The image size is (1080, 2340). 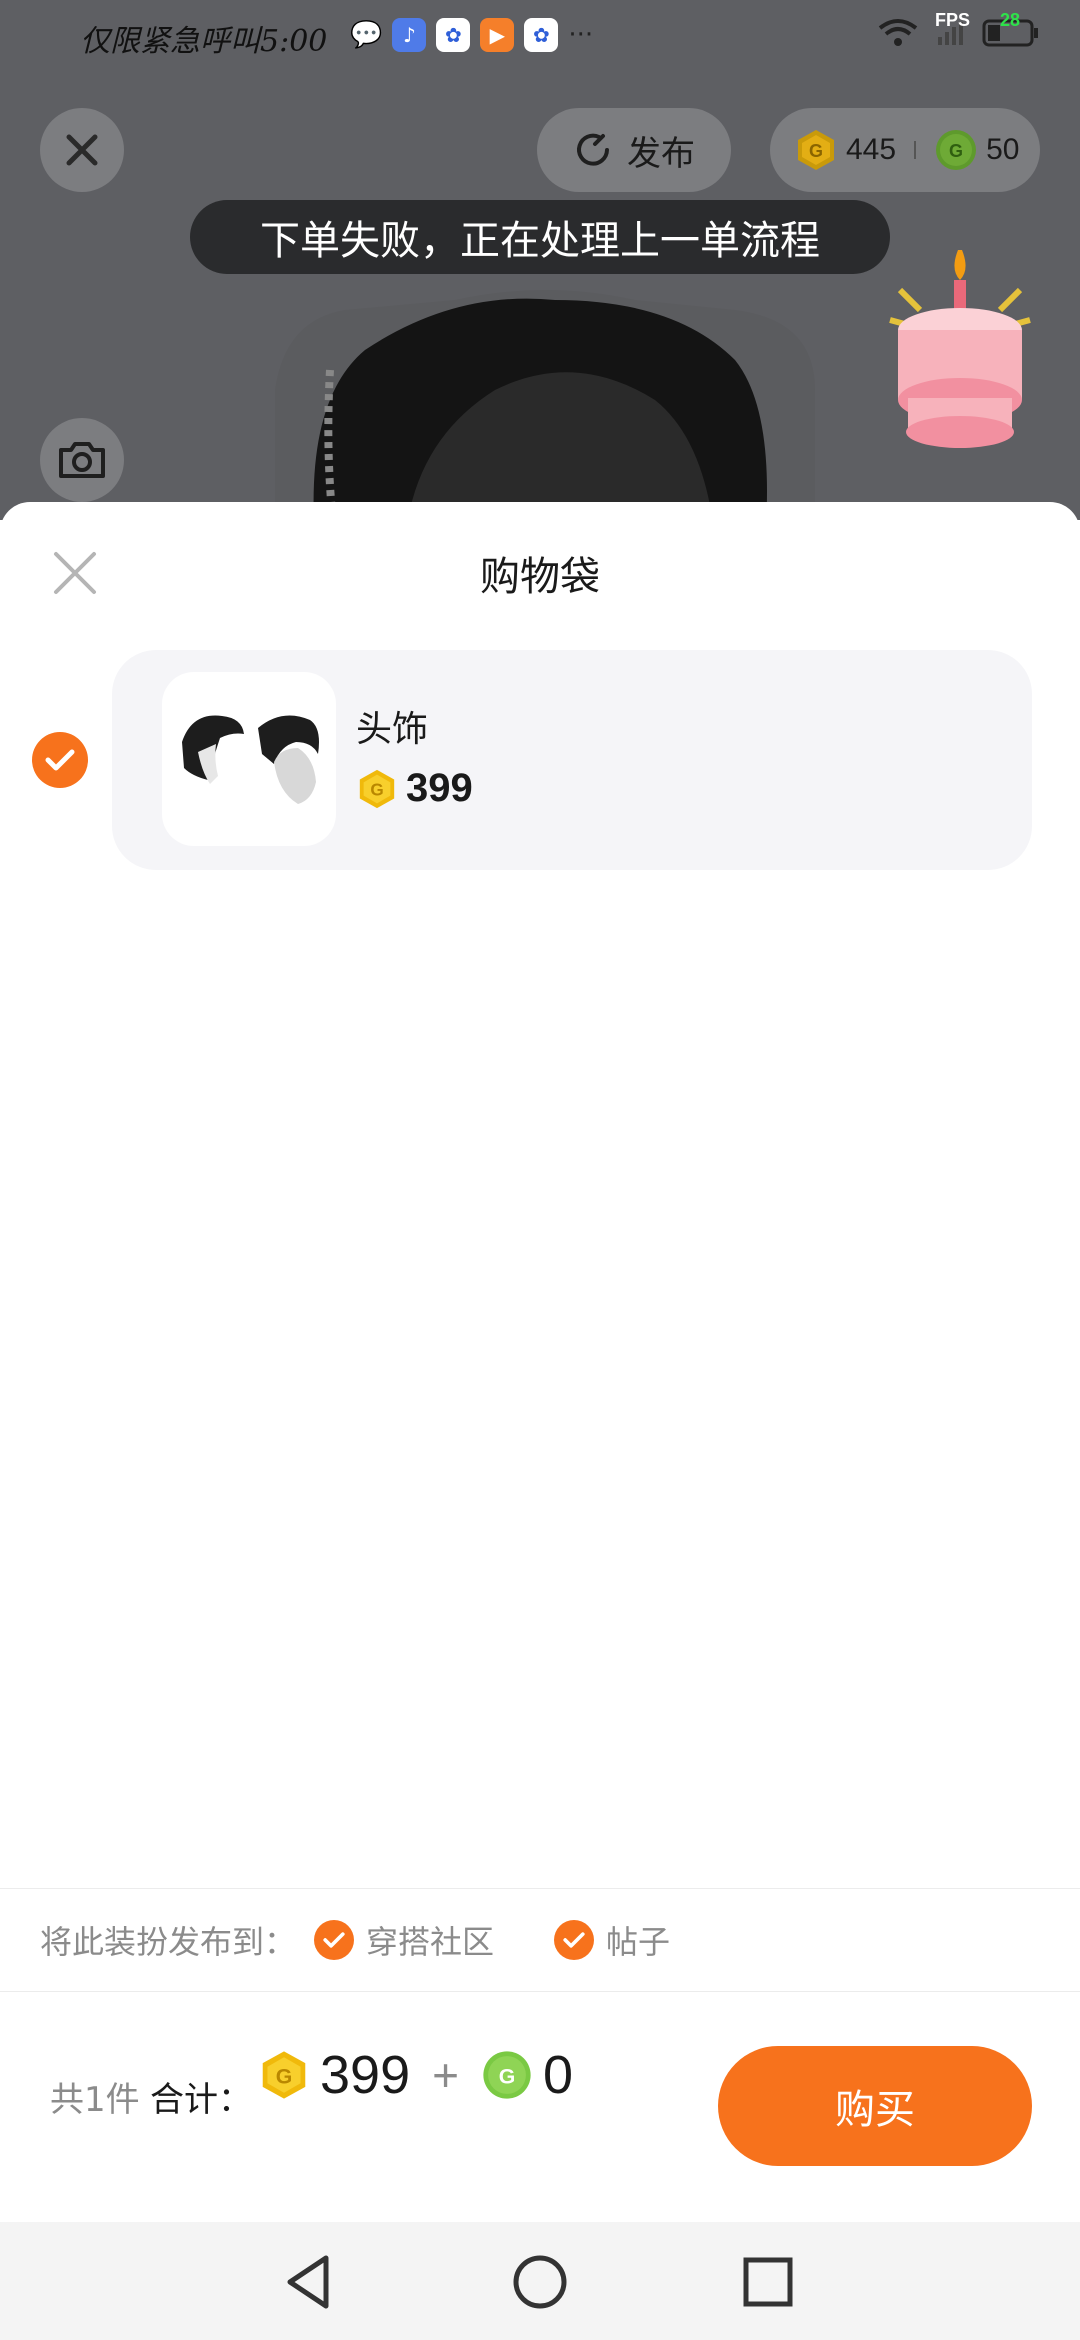 I want to click on baidu-app-icon-2: ✿, so click(x=541, y=35).